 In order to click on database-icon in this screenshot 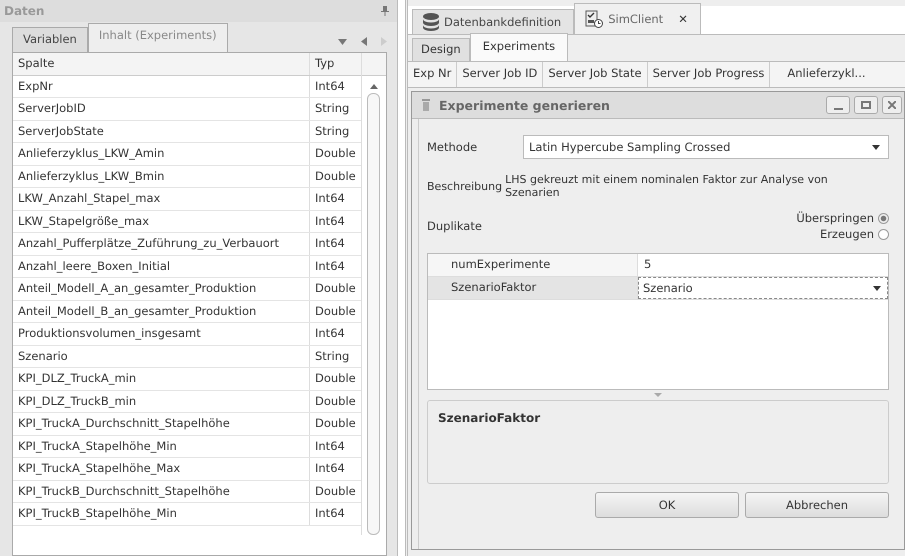, I will do `click(431, 22)`.